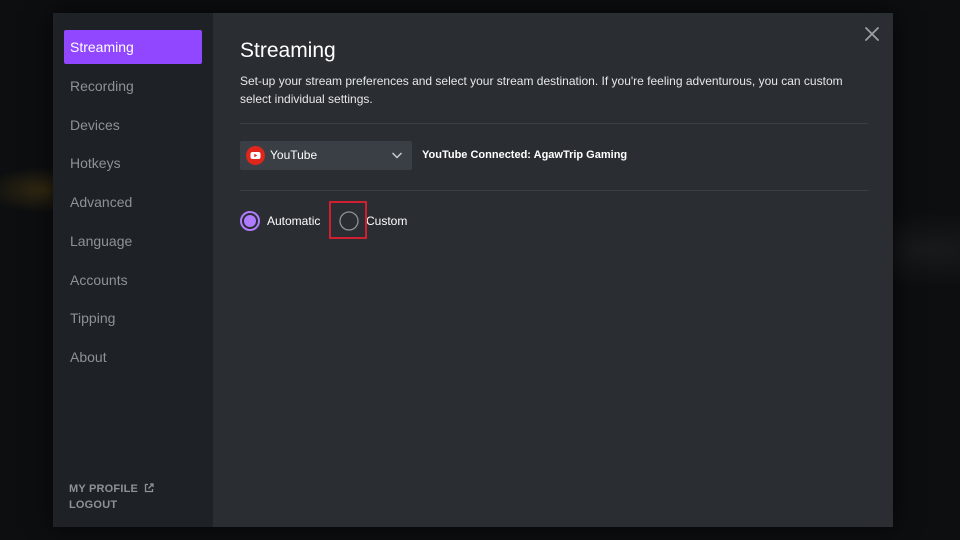 The width and height of the screenshot is (960, 540). Describe the element at coordinates (288, 50) in the screenshot. I see `page-title: Streaming` at that location.